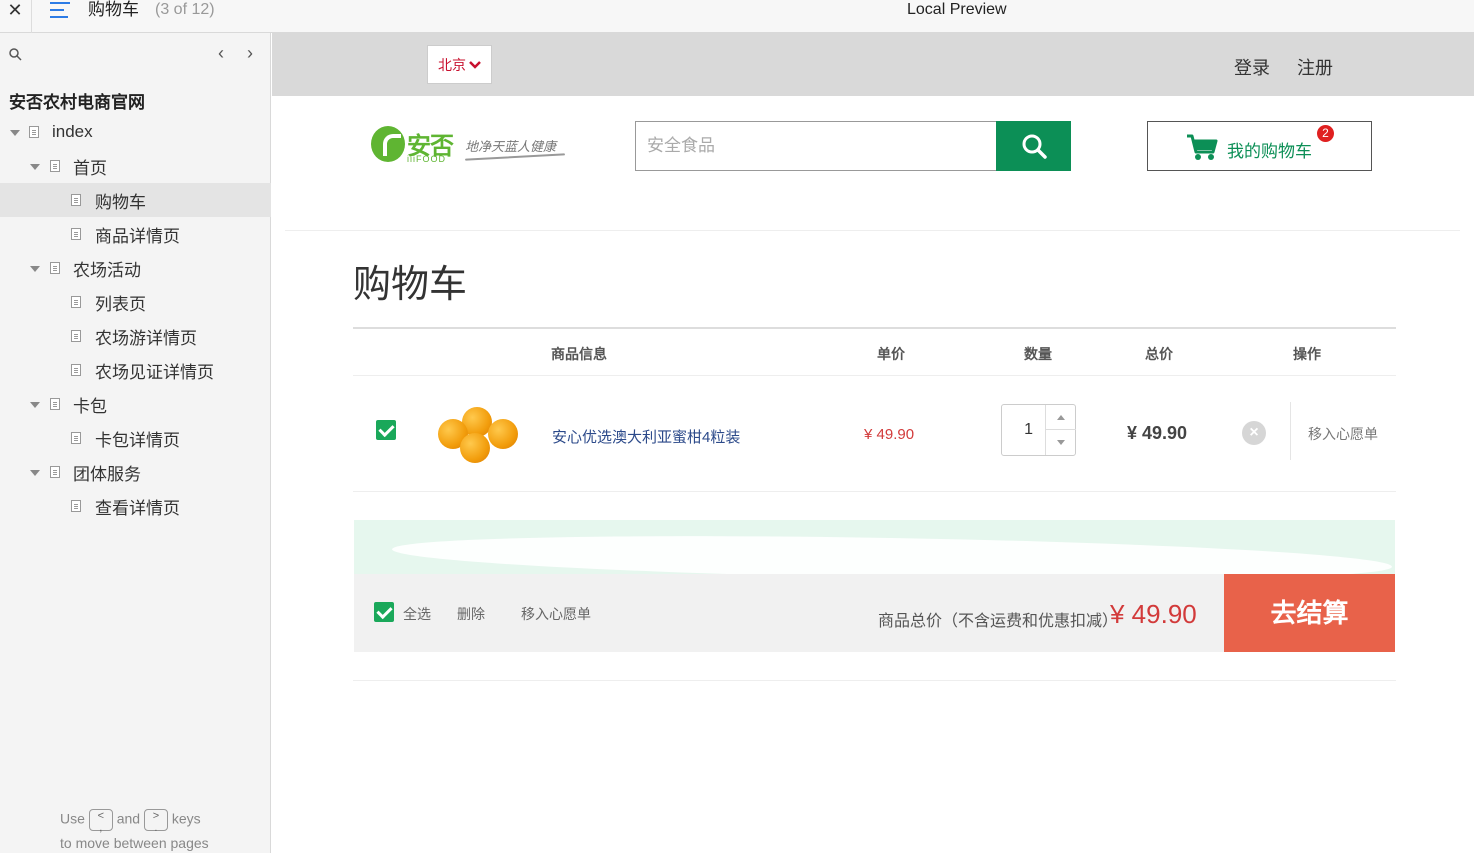  I want to click on tree-item-label: 首页, so click(90, 168).